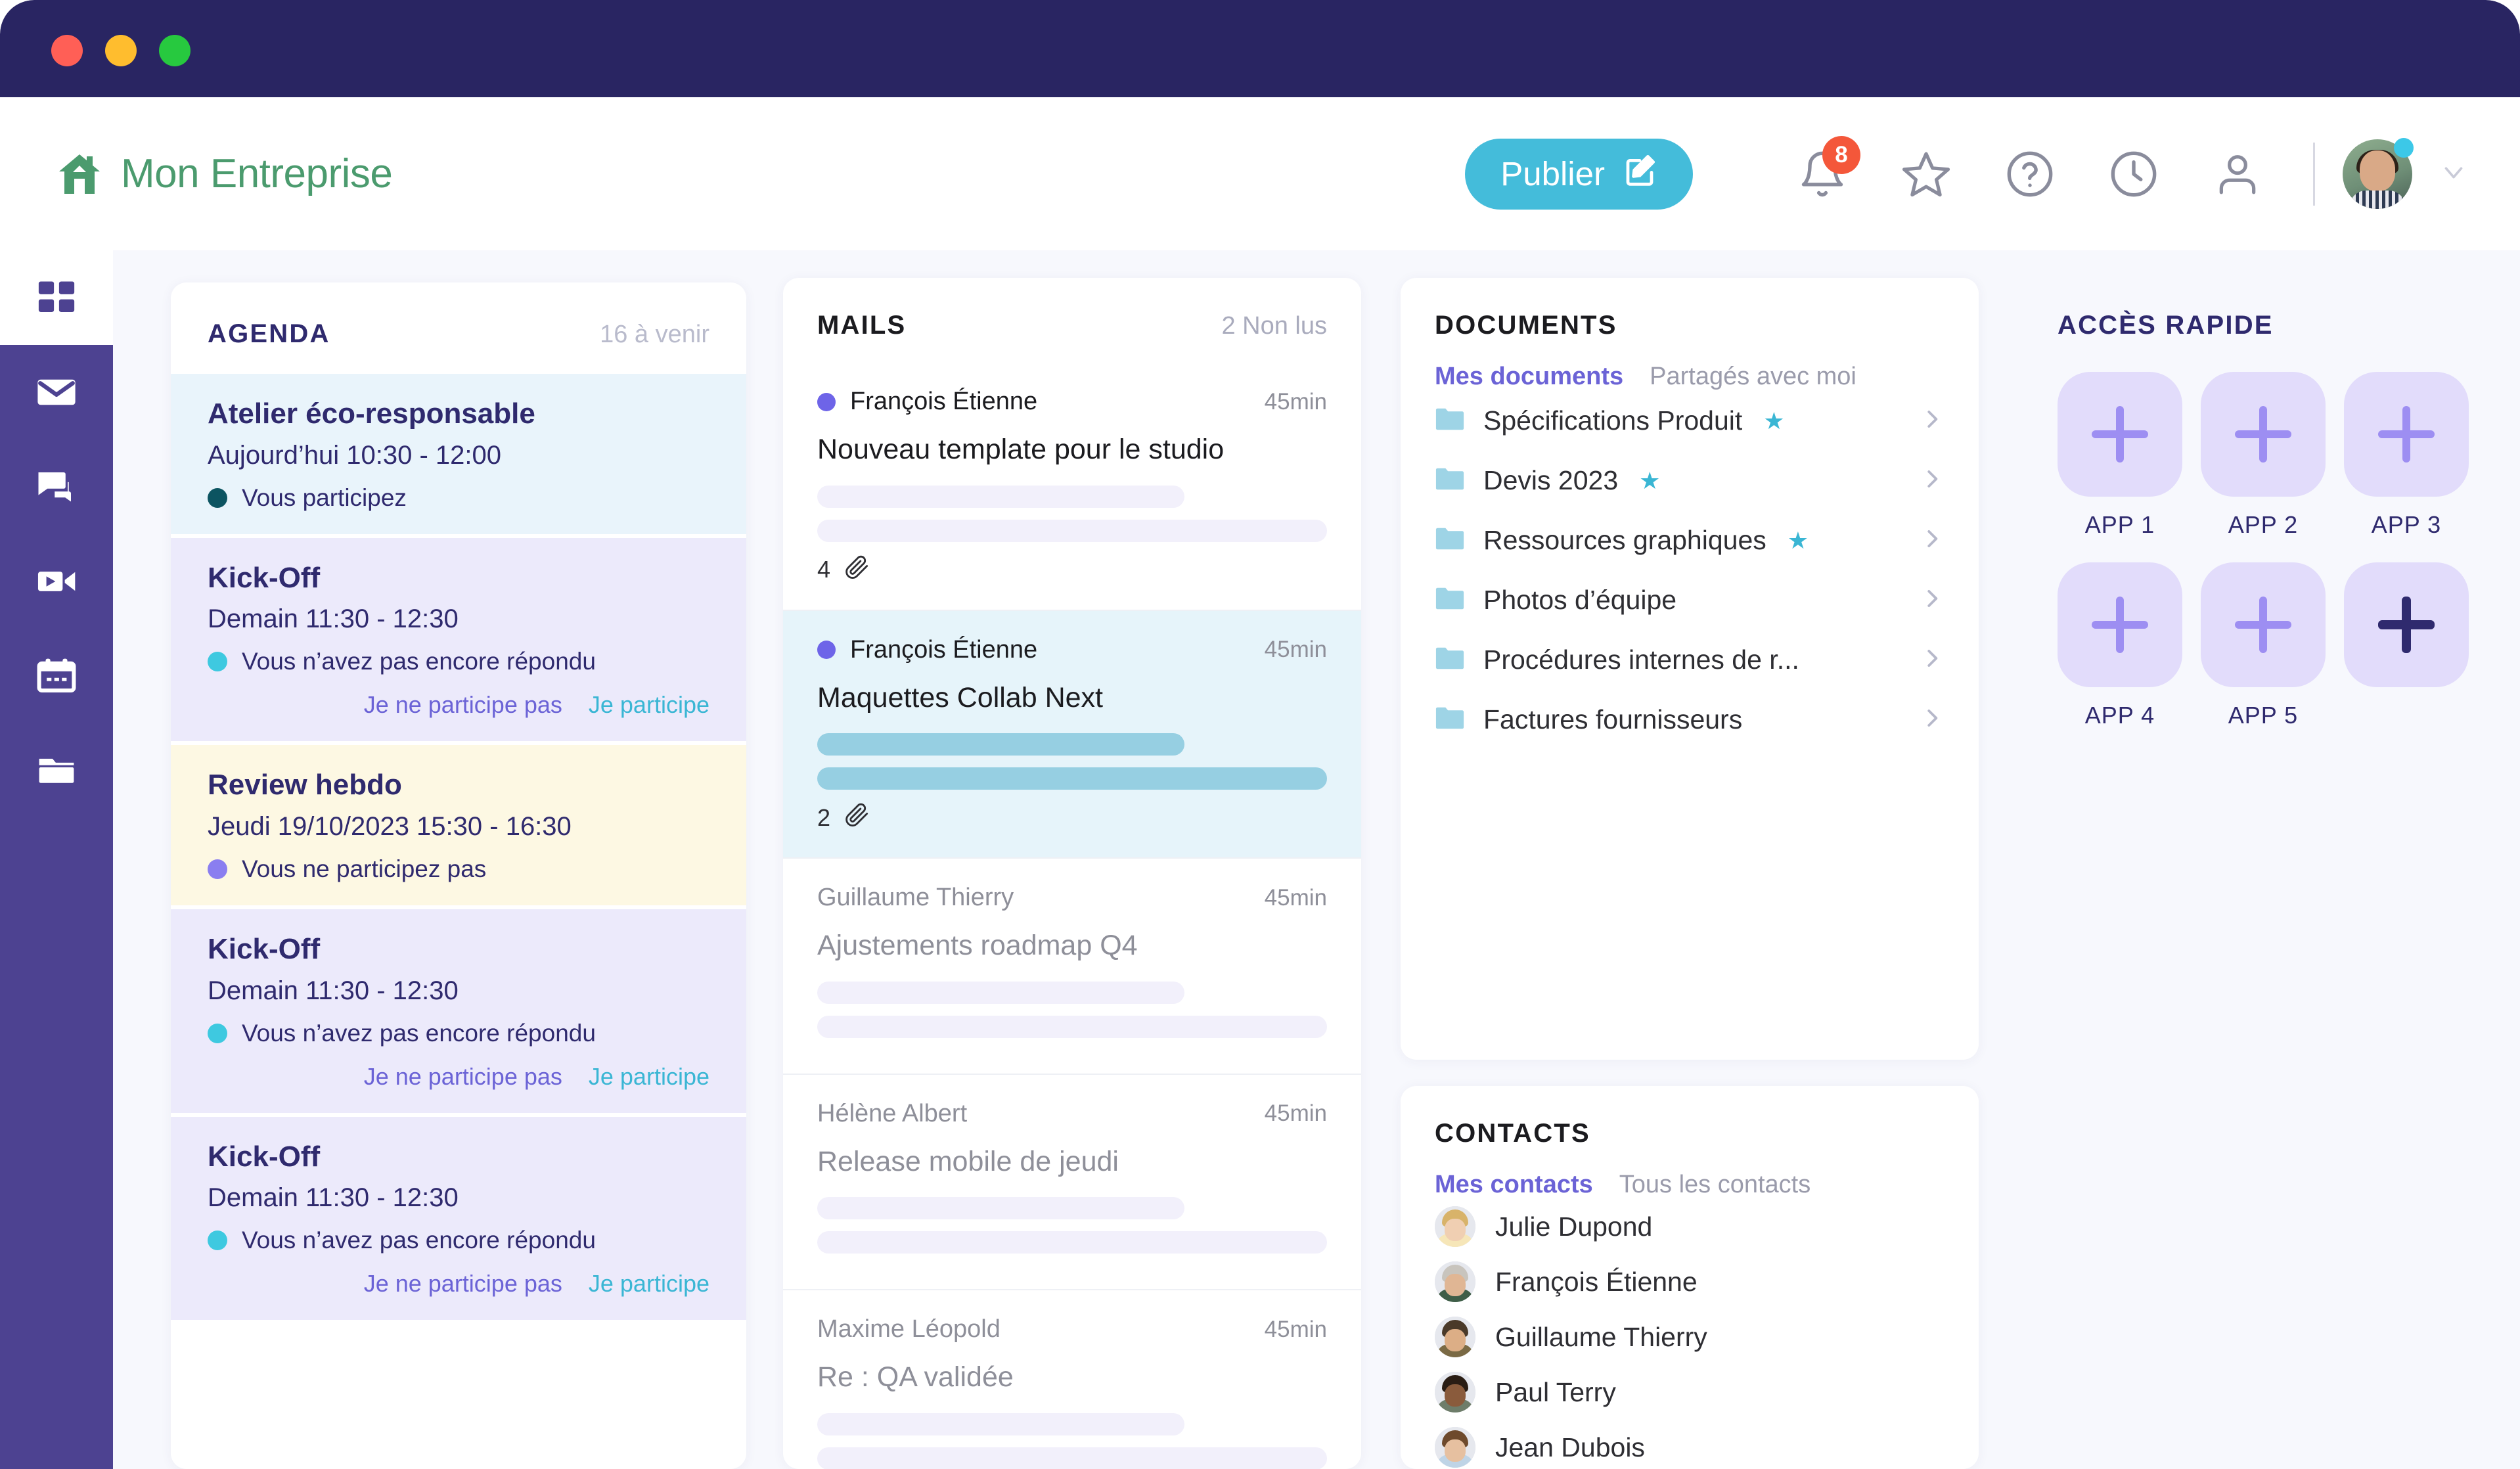  Describe the element at coordinates (264, 577) in the screenshot. I see `agenda-event-title: Kick-Off` at that location.